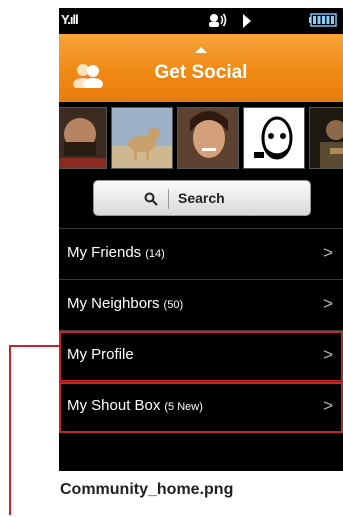  I want to click on item-count: (50), so click(173, 305).